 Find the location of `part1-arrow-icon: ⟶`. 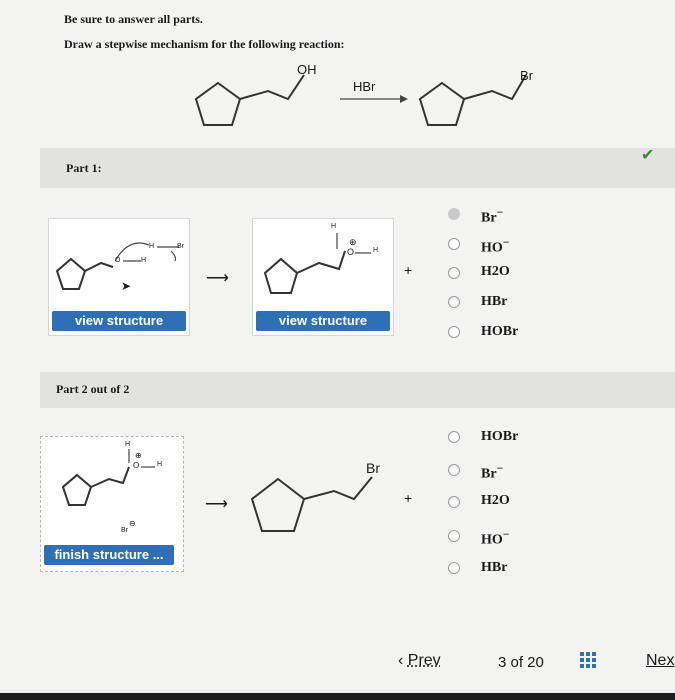

part1-arrow-icon: ⟶ is located at coordinates (217, 278).